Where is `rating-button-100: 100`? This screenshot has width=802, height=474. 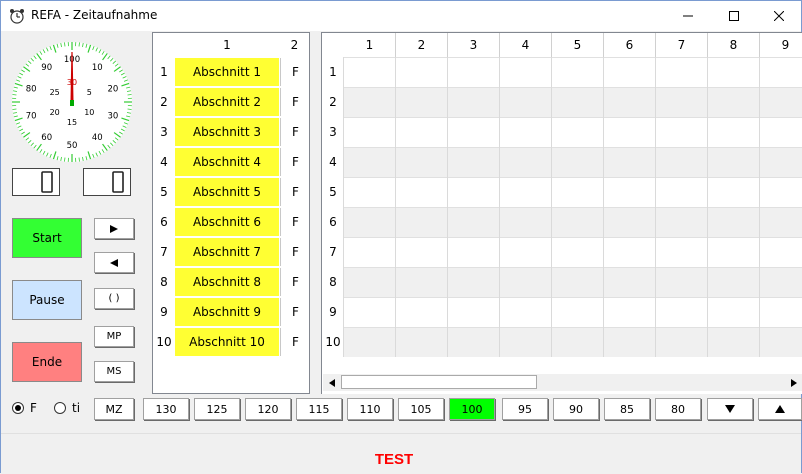 rating-button-100: 100 is located at coordinates (472, 409).